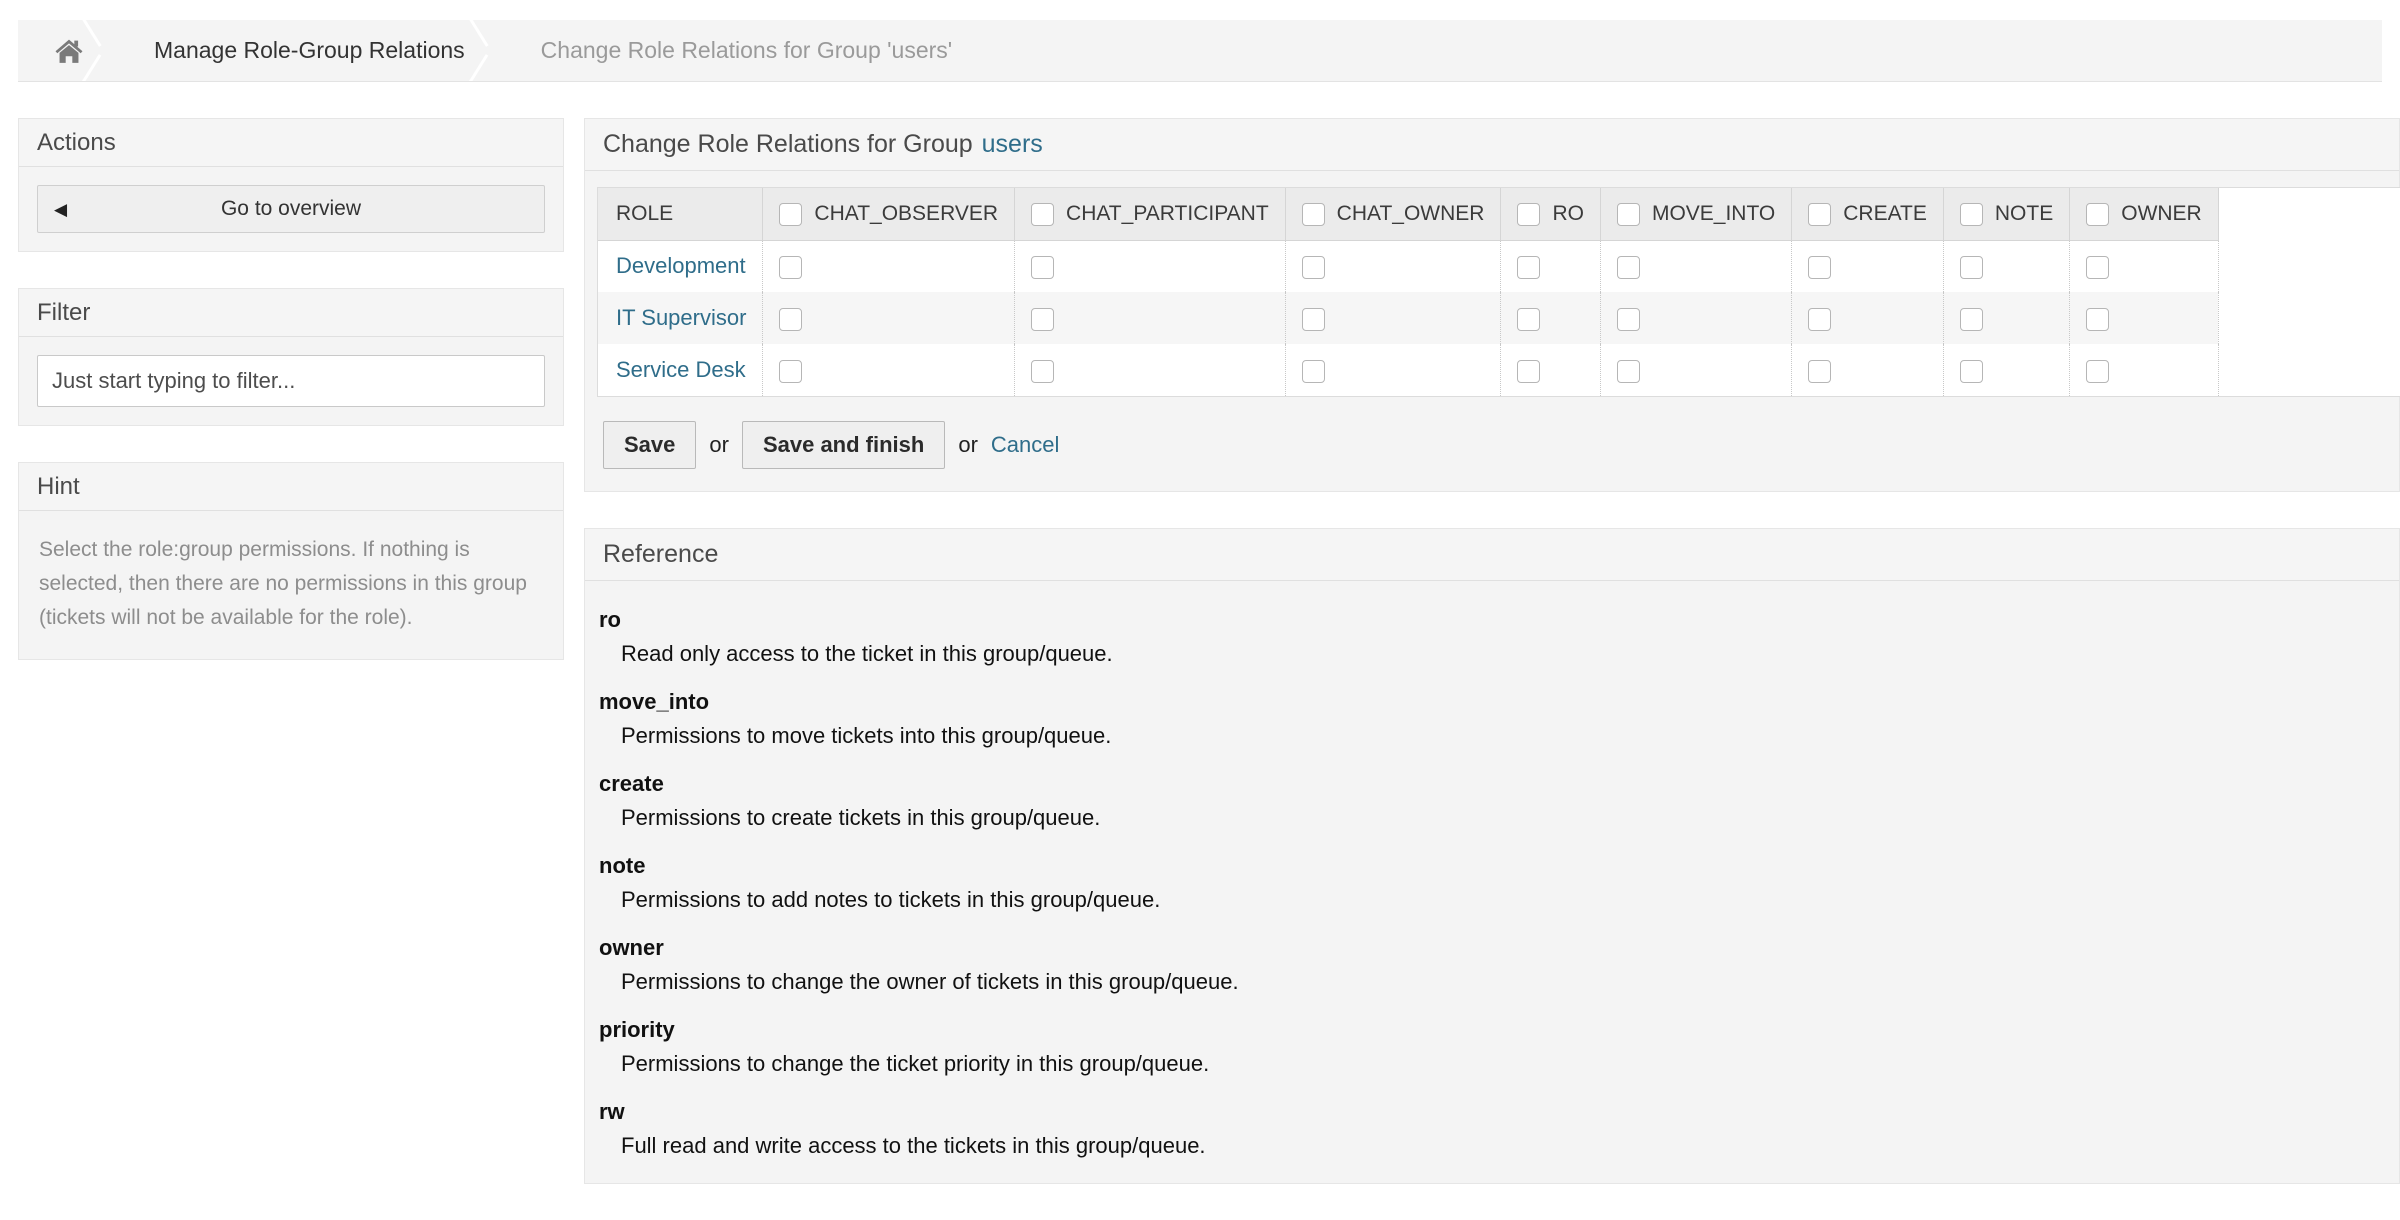  What do you see at coordinates (1971, 371) in the screenshot?
I see `checkbox-service-desk-note` at bounding box center [1971, 371].